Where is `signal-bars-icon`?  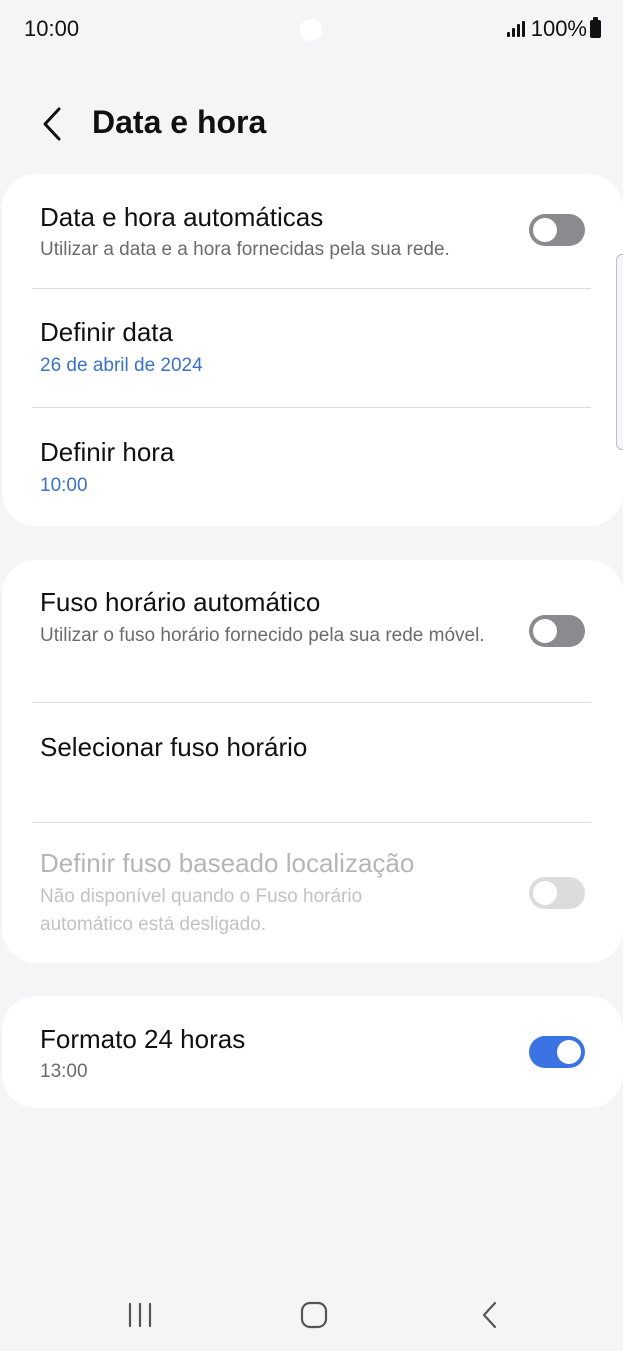
signal-bars-icon is located at coordinates (515, 29).